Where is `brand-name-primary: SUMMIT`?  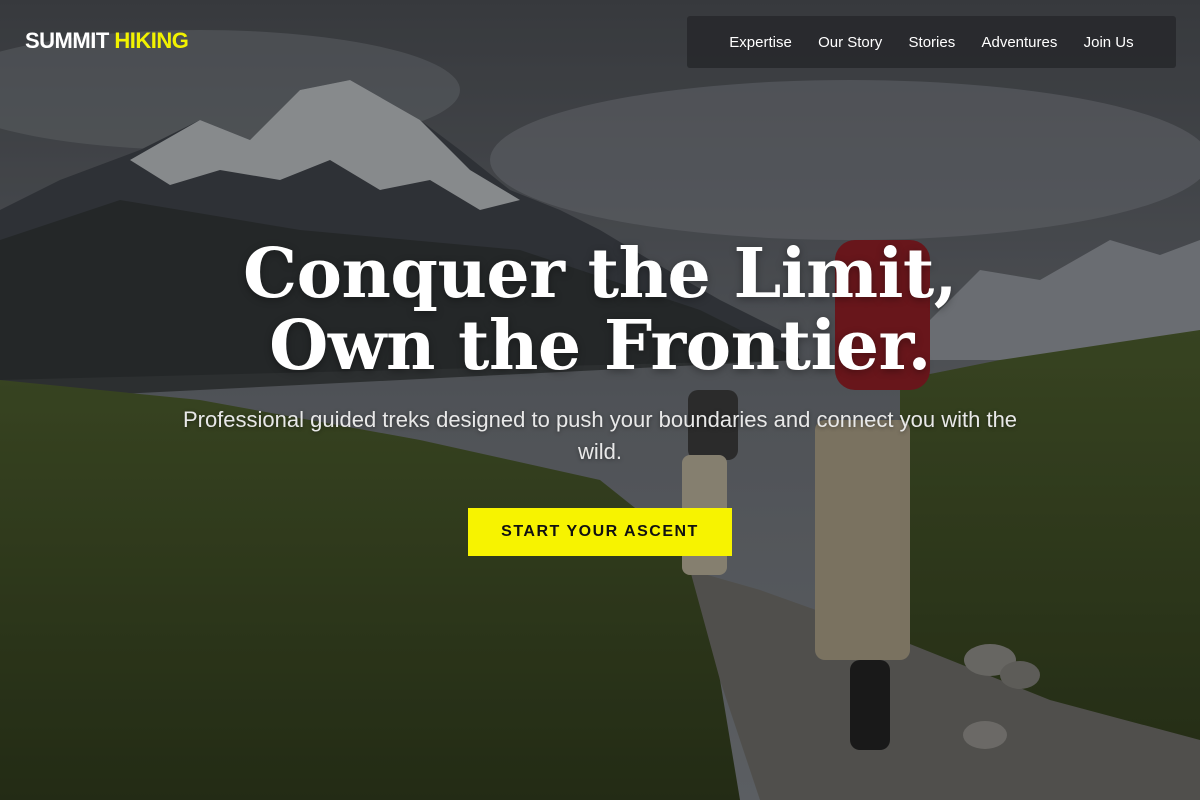 brand-name-primary: SUMMIT is located at coordinates (67, 40).